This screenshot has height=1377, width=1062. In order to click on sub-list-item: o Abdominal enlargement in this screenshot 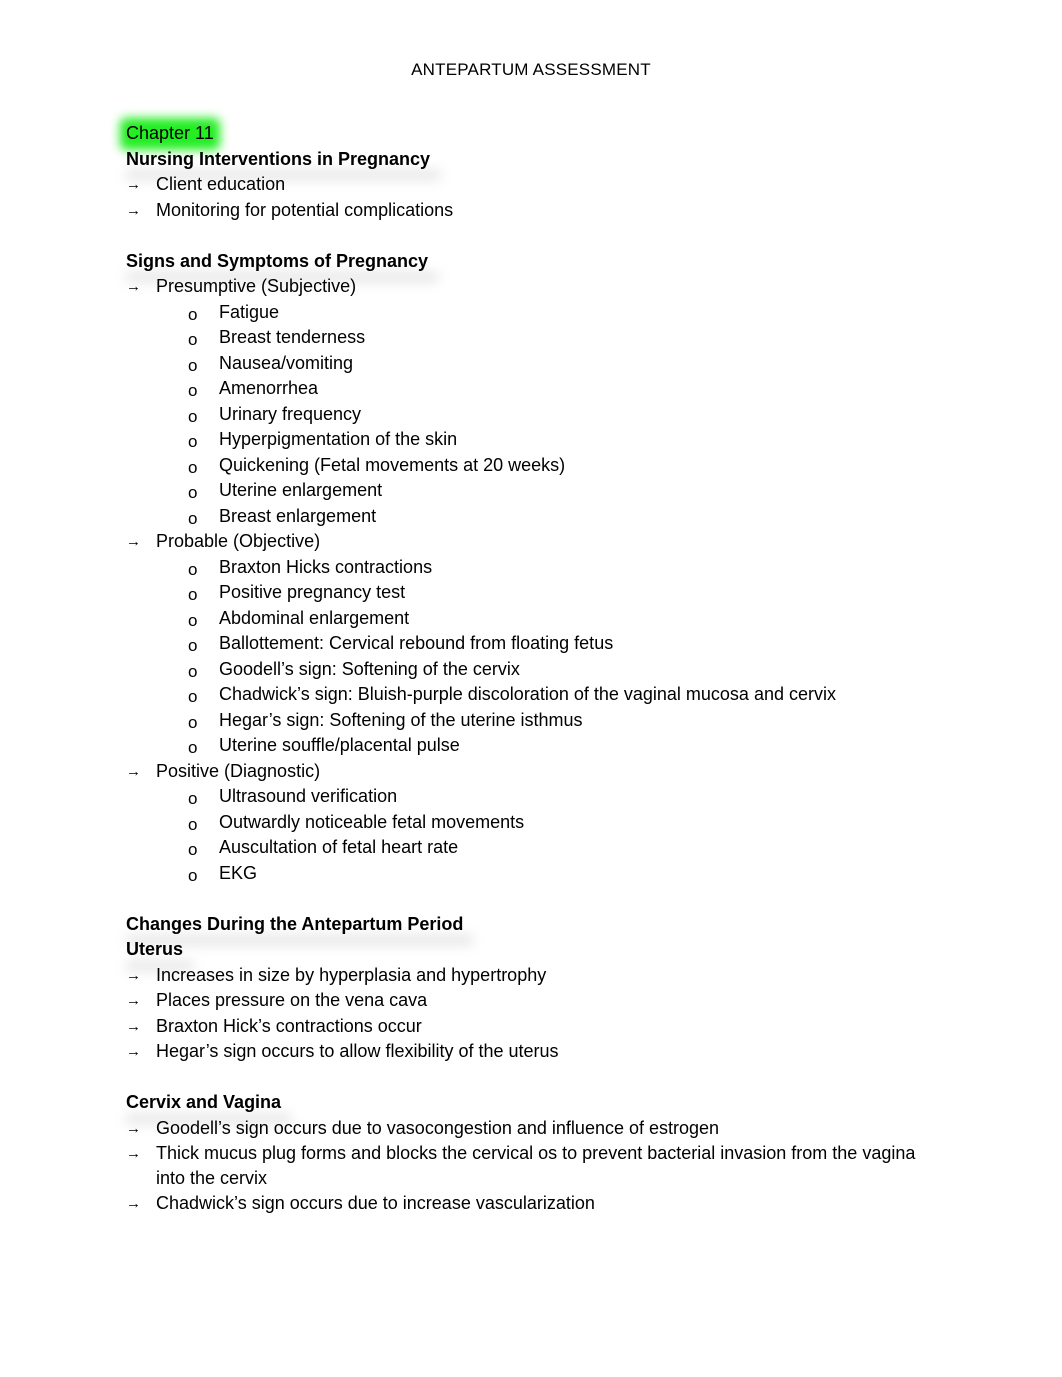, I will do `click(526, 619)`.